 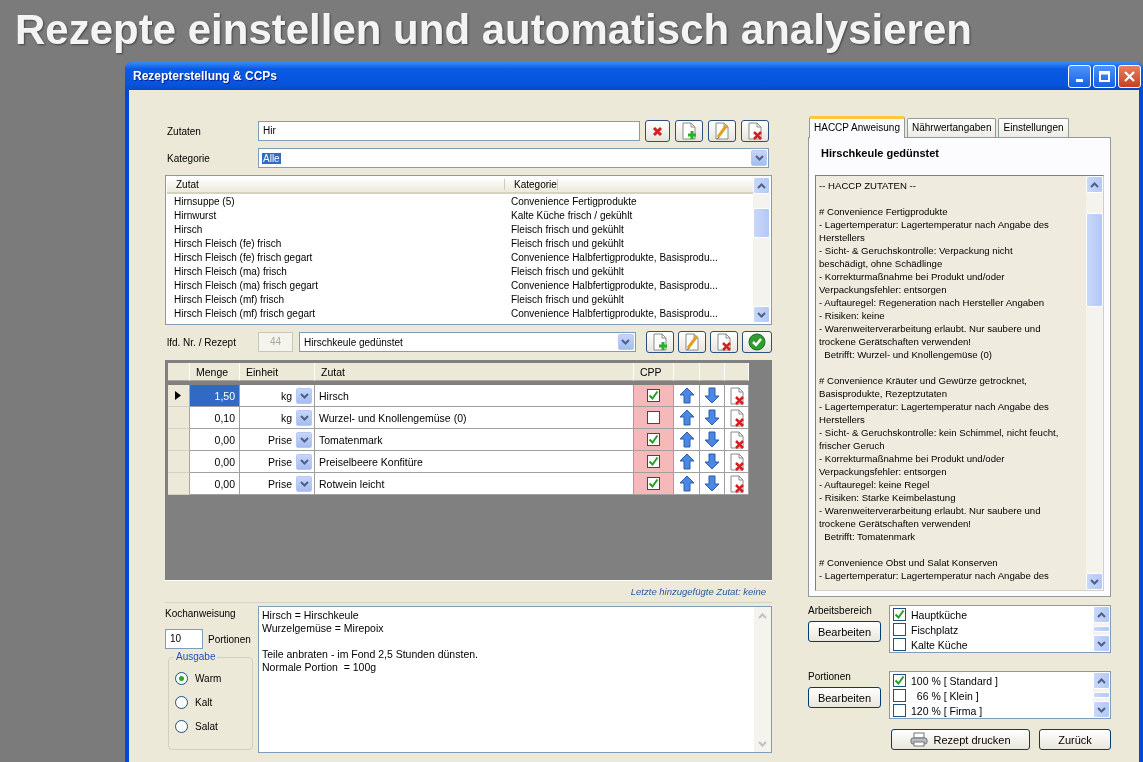 What do you see at coordinates (206, 726) in the screenshot?
I see `radio-label: Salat` at bounding box center [206, 726].